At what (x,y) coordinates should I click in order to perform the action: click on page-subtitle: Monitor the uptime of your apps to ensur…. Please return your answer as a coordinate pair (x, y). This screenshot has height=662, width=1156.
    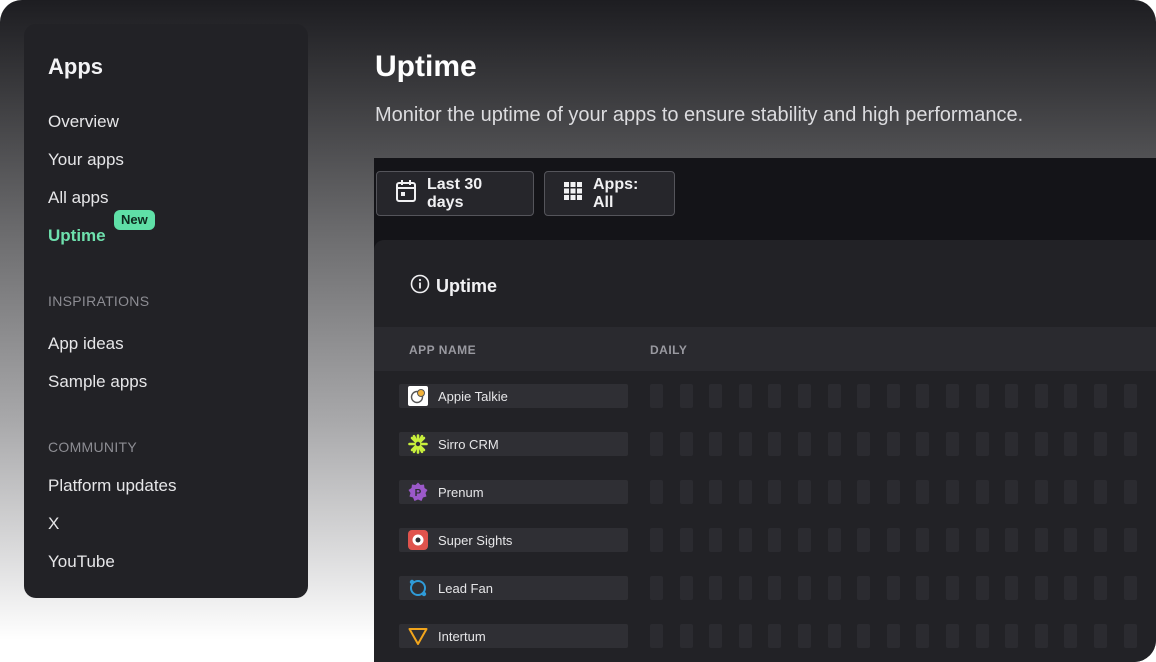
    Looking at the image, I should click on (699, 115).